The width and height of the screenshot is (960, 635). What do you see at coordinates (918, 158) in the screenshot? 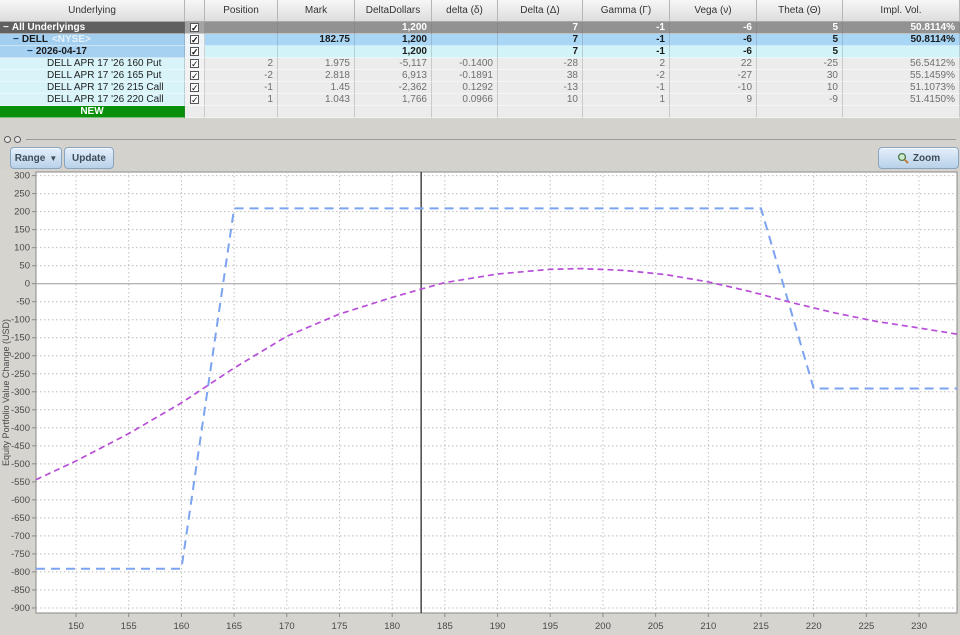
I see `zoom-button: Zoom` at bounding box center [918, 158].